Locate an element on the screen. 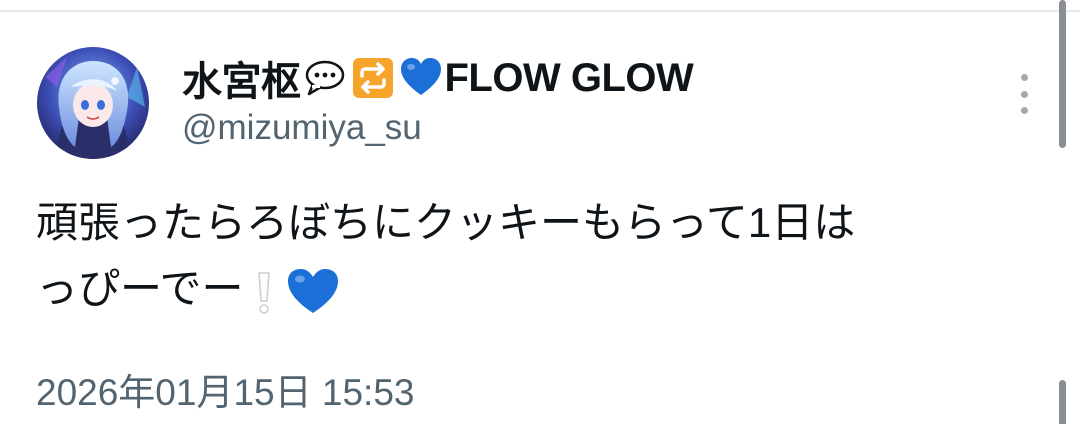 The height and width of the screenshot is (424, 1080). author-display-name: 水宮枢 FLOW GLOW is located at coordinates (438, 79).